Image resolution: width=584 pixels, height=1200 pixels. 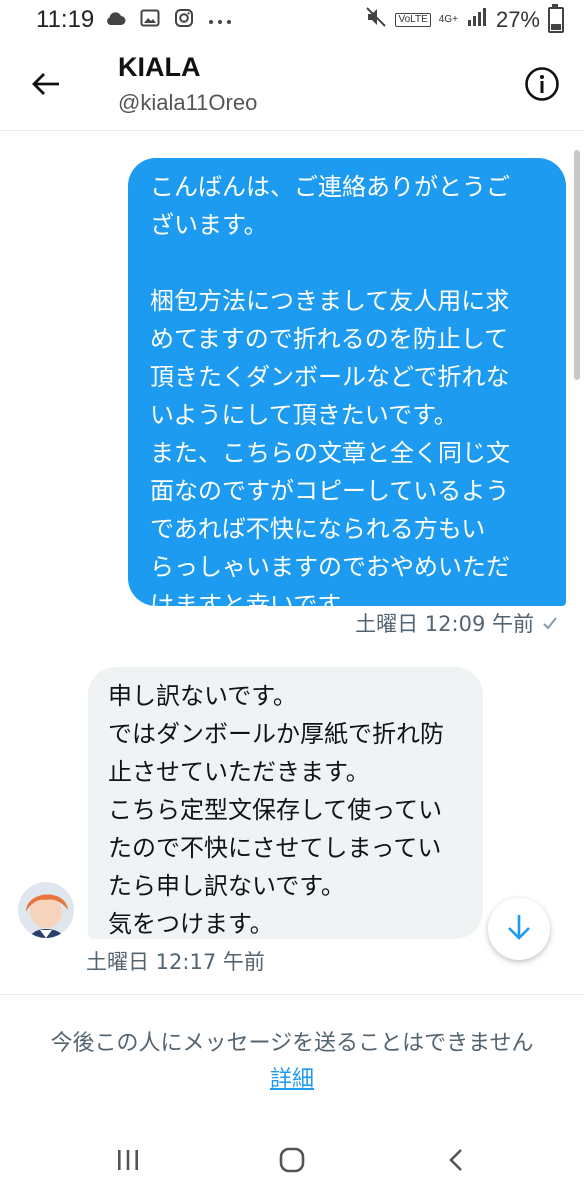 I want to click on system-navigation-bar, so click(x=292, y=1162).